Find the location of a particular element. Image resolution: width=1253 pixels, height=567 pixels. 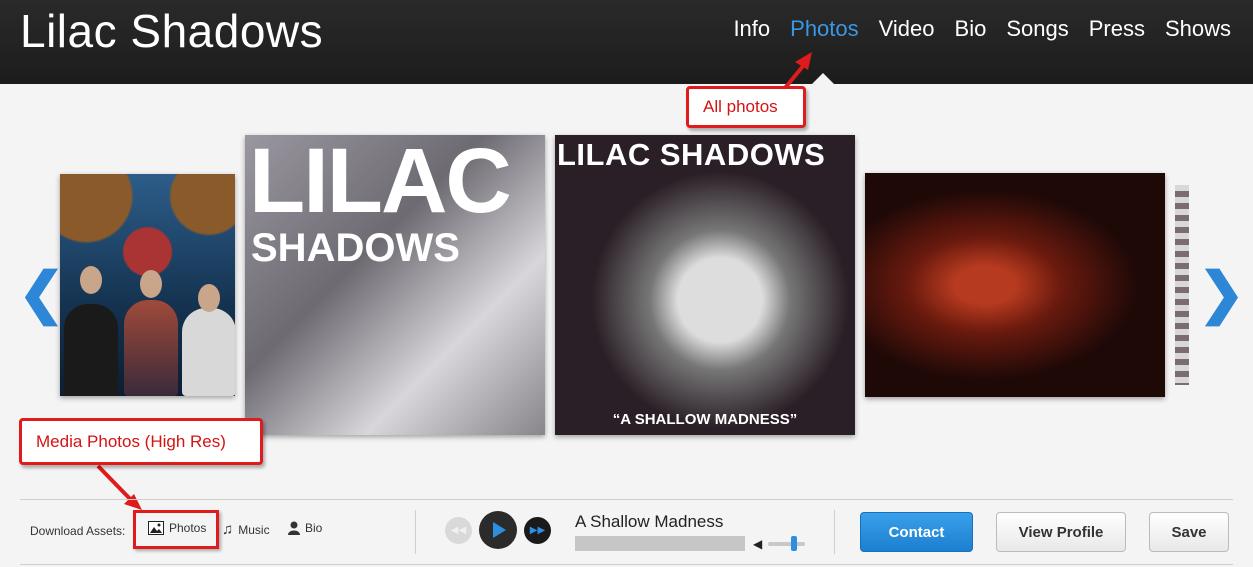

chevron-right-icon: ❯ is located at coordinates (1221, 292).